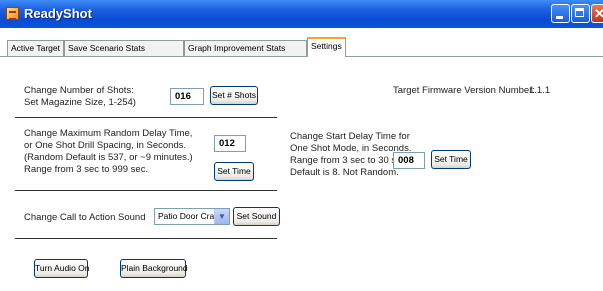 The image size is (603, 291). I want to click on random-delay-line2: or One Shot Drill Spacing, in Seconds., so click(105, 145).